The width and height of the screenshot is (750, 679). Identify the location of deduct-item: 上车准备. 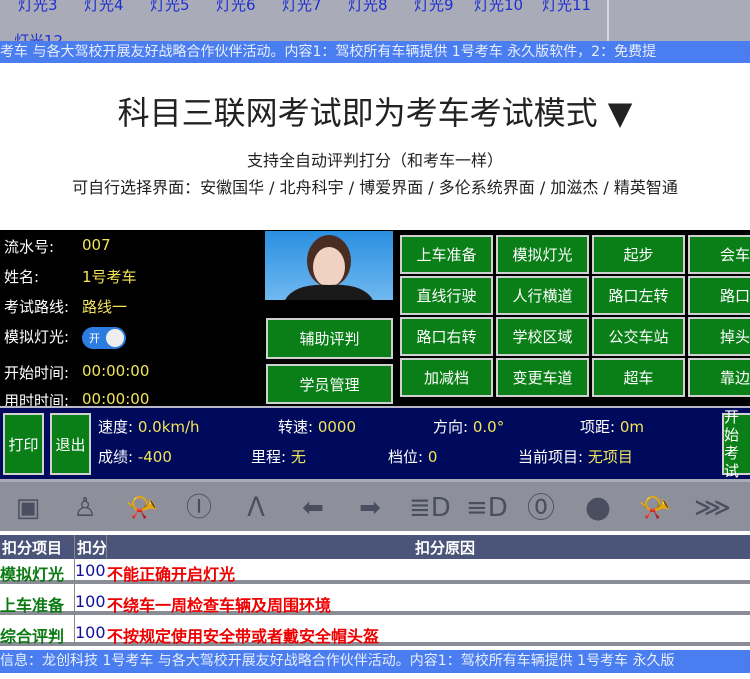
(32, 605).